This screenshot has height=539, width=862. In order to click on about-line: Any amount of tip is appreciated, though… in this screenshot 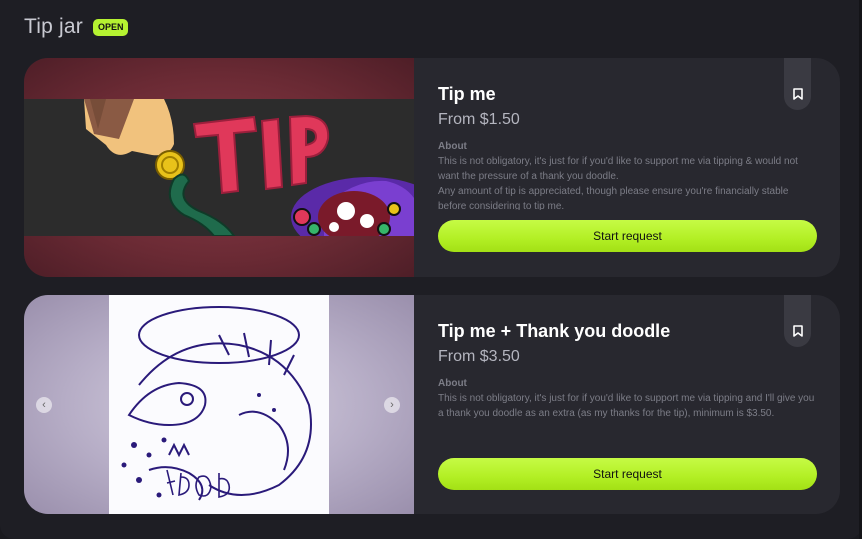, I will do `click(613, 198)`.